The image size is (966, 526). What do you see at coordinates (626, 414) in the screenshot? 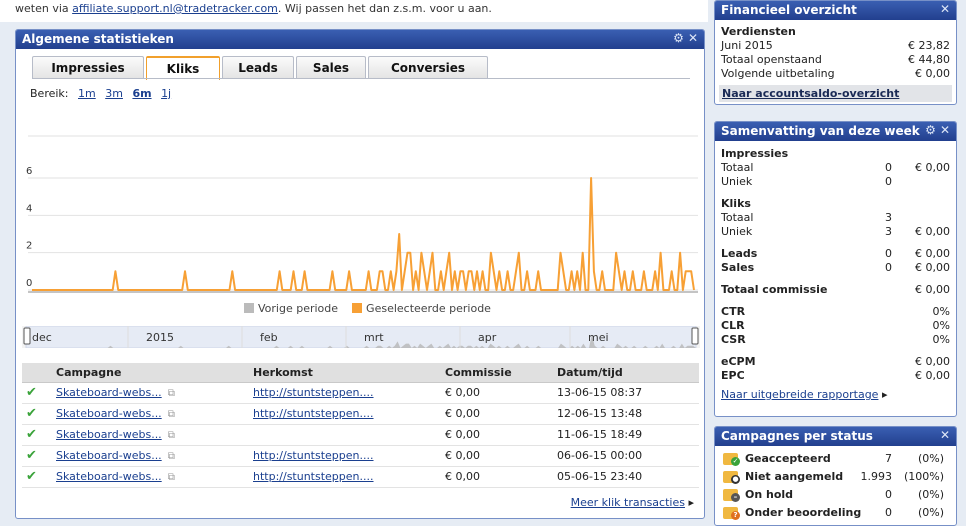
I see `date-cell: 12-06-15 13:48` at bounding box center [626, 414].